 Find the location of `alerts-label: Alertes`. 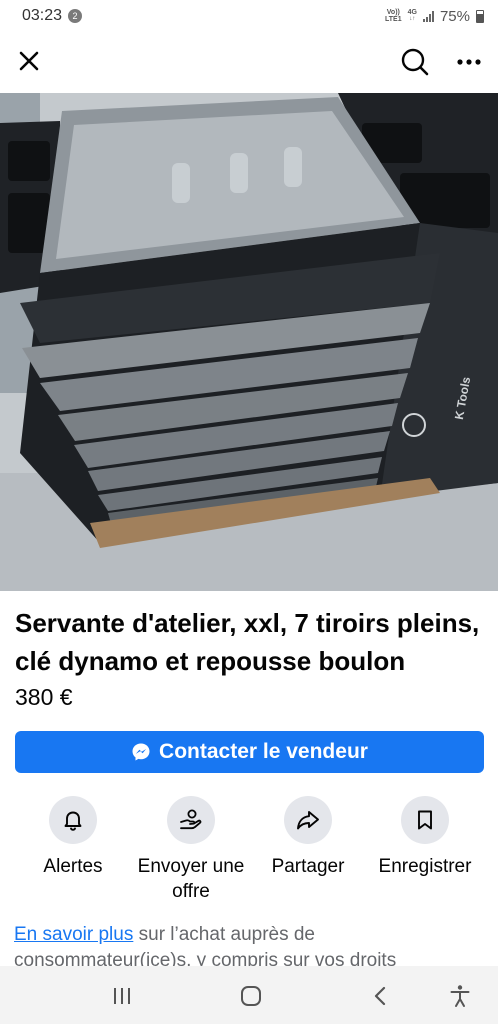

alerts-label: Alertes is located at coordinates (73, 866).